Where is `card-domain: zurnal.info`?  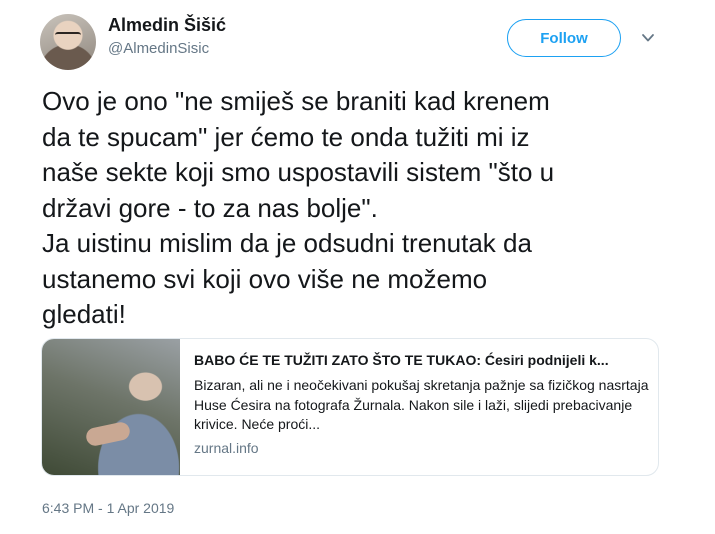 card-domain: zurnal.info is located at coordinates (226, 447).